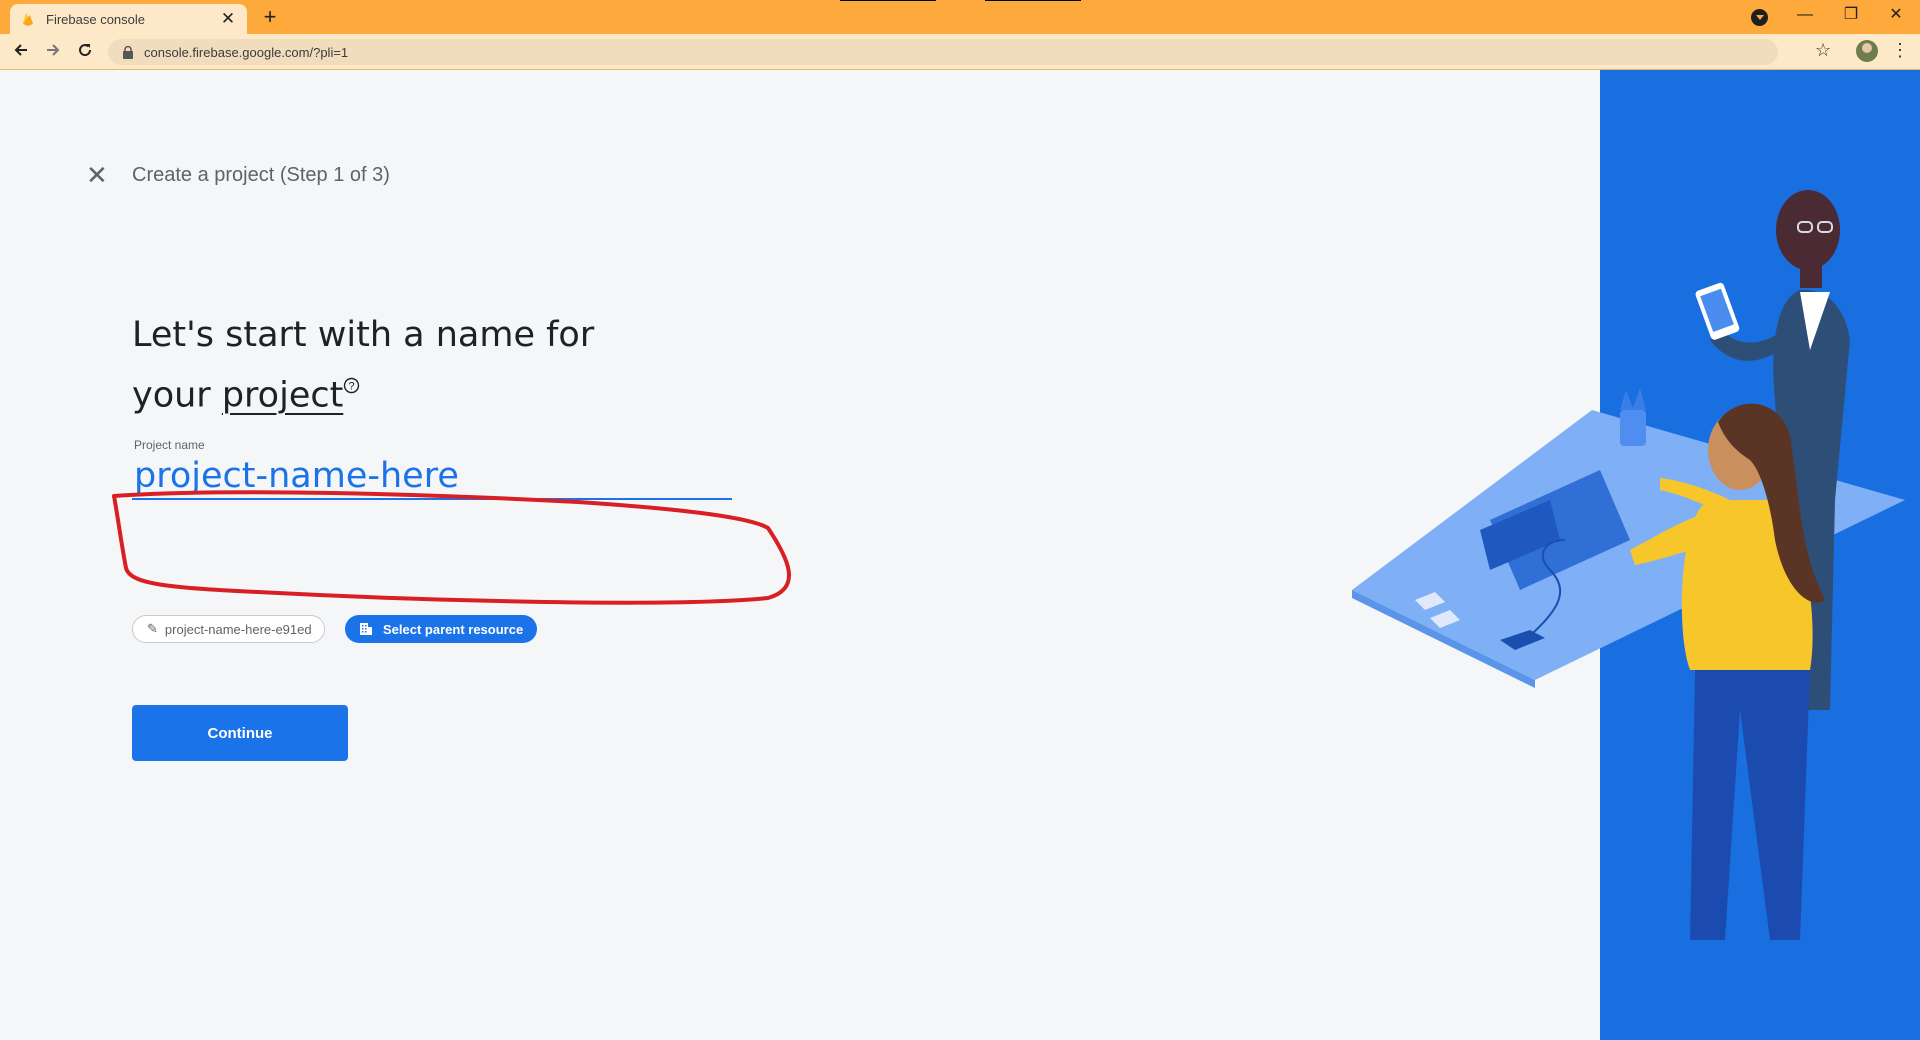  I want to click on step-title: Create a project (Step 1 of 3), so click(261, 175).